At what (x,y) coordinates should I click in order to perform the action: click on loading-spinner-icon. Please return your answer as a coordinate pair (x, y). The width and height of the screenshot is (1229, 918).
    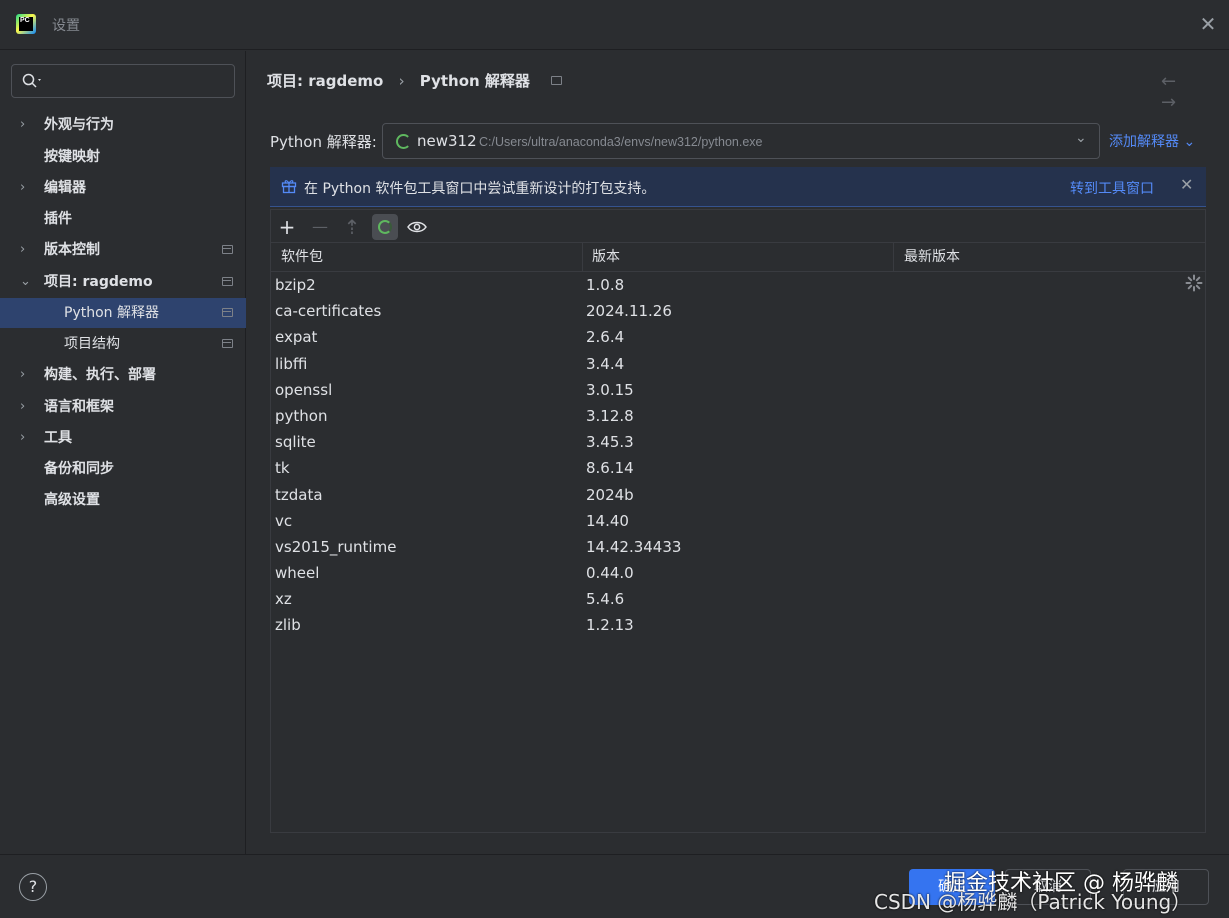
    Looking at the image, I should click on (403, 141).